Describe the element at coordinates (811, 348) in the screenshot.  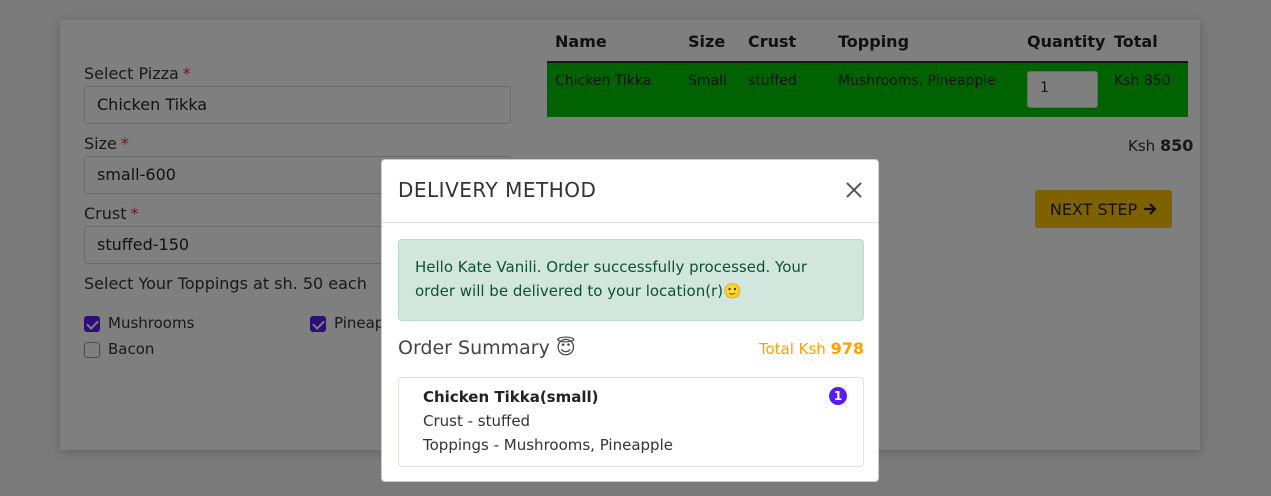
I see `order-total: Total Ksh 978` at that location.